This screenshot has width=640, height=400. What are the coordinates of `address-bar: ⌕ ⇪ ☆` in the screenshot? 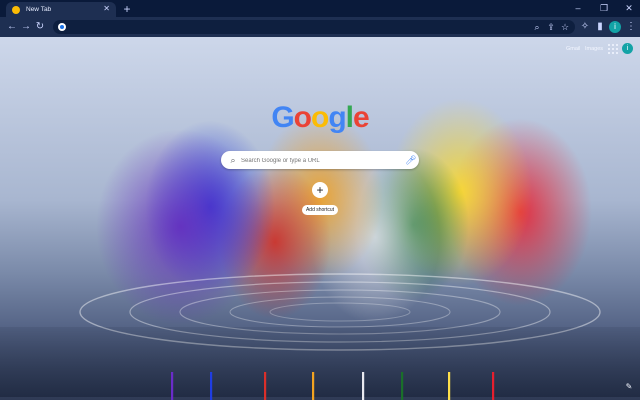 It's located at (314, 27).